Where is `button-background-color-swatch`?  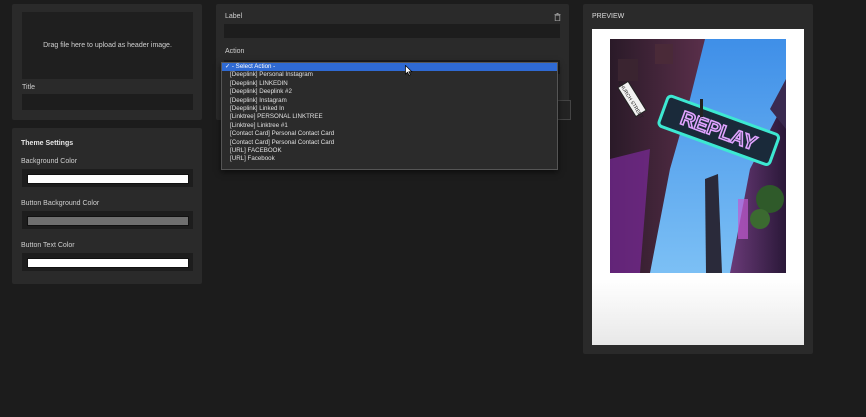
button-background-color-swatch is located at coordinates (108, 221).